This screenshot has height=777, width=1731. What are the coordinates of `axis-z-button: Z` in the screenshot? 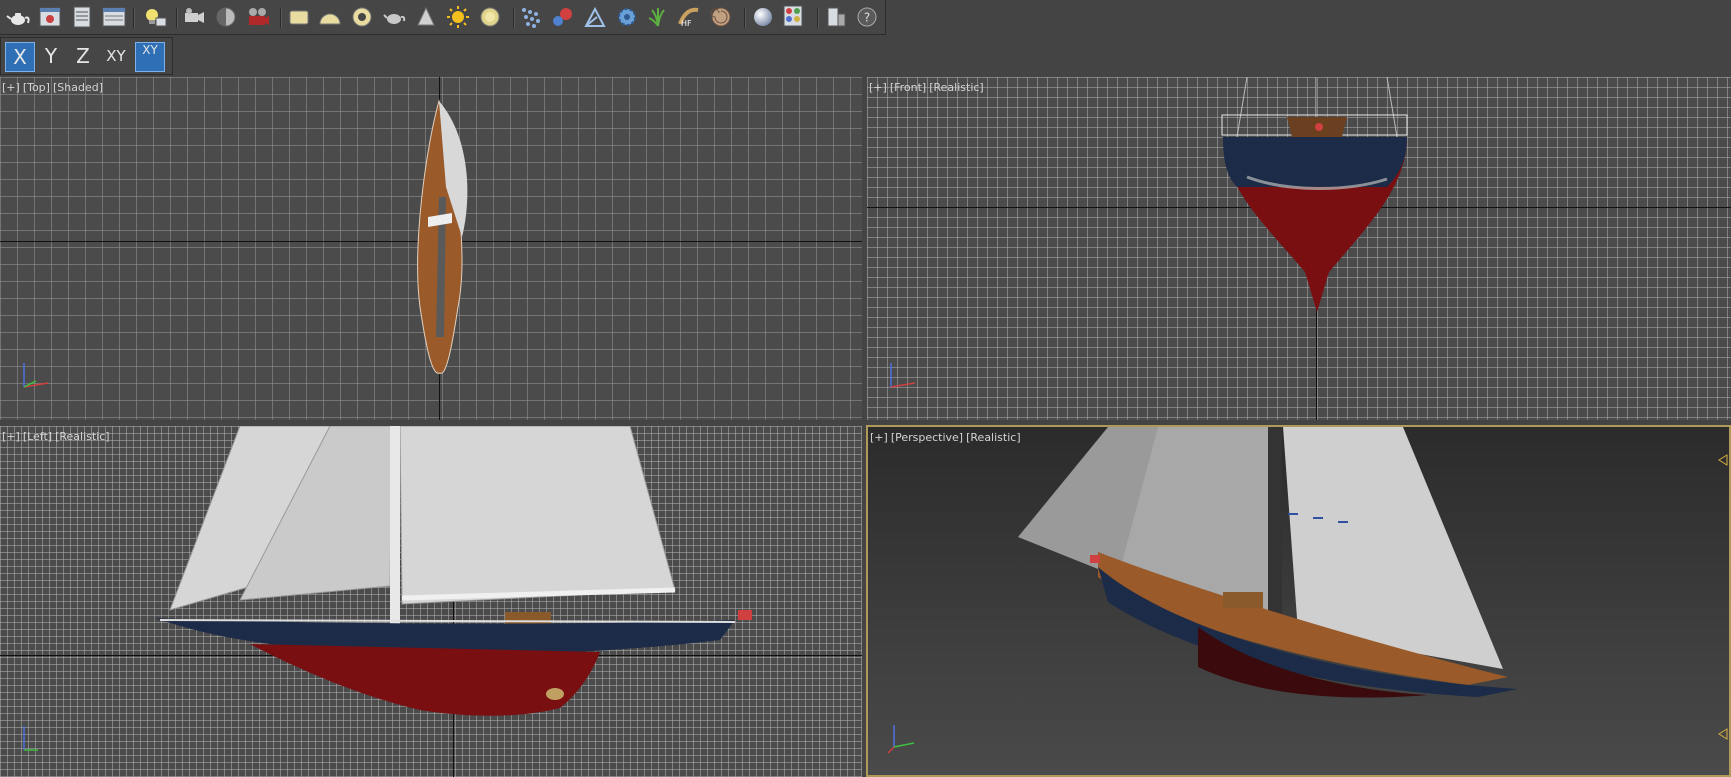 It's located at (83, 56).